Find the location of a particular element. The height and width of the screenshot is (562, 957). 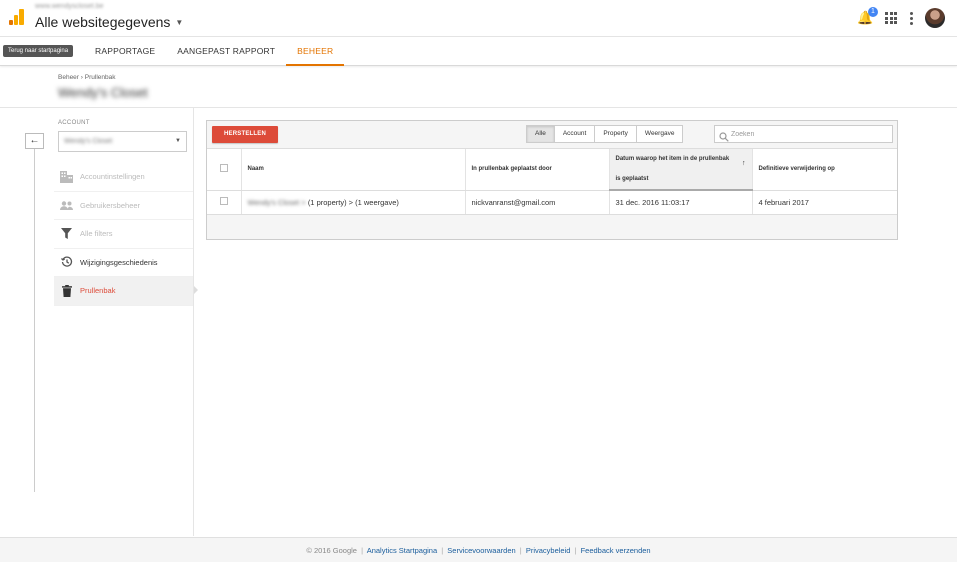

breadcrumb: Beheer › Prullenbak is located at coordinates (86, 77).